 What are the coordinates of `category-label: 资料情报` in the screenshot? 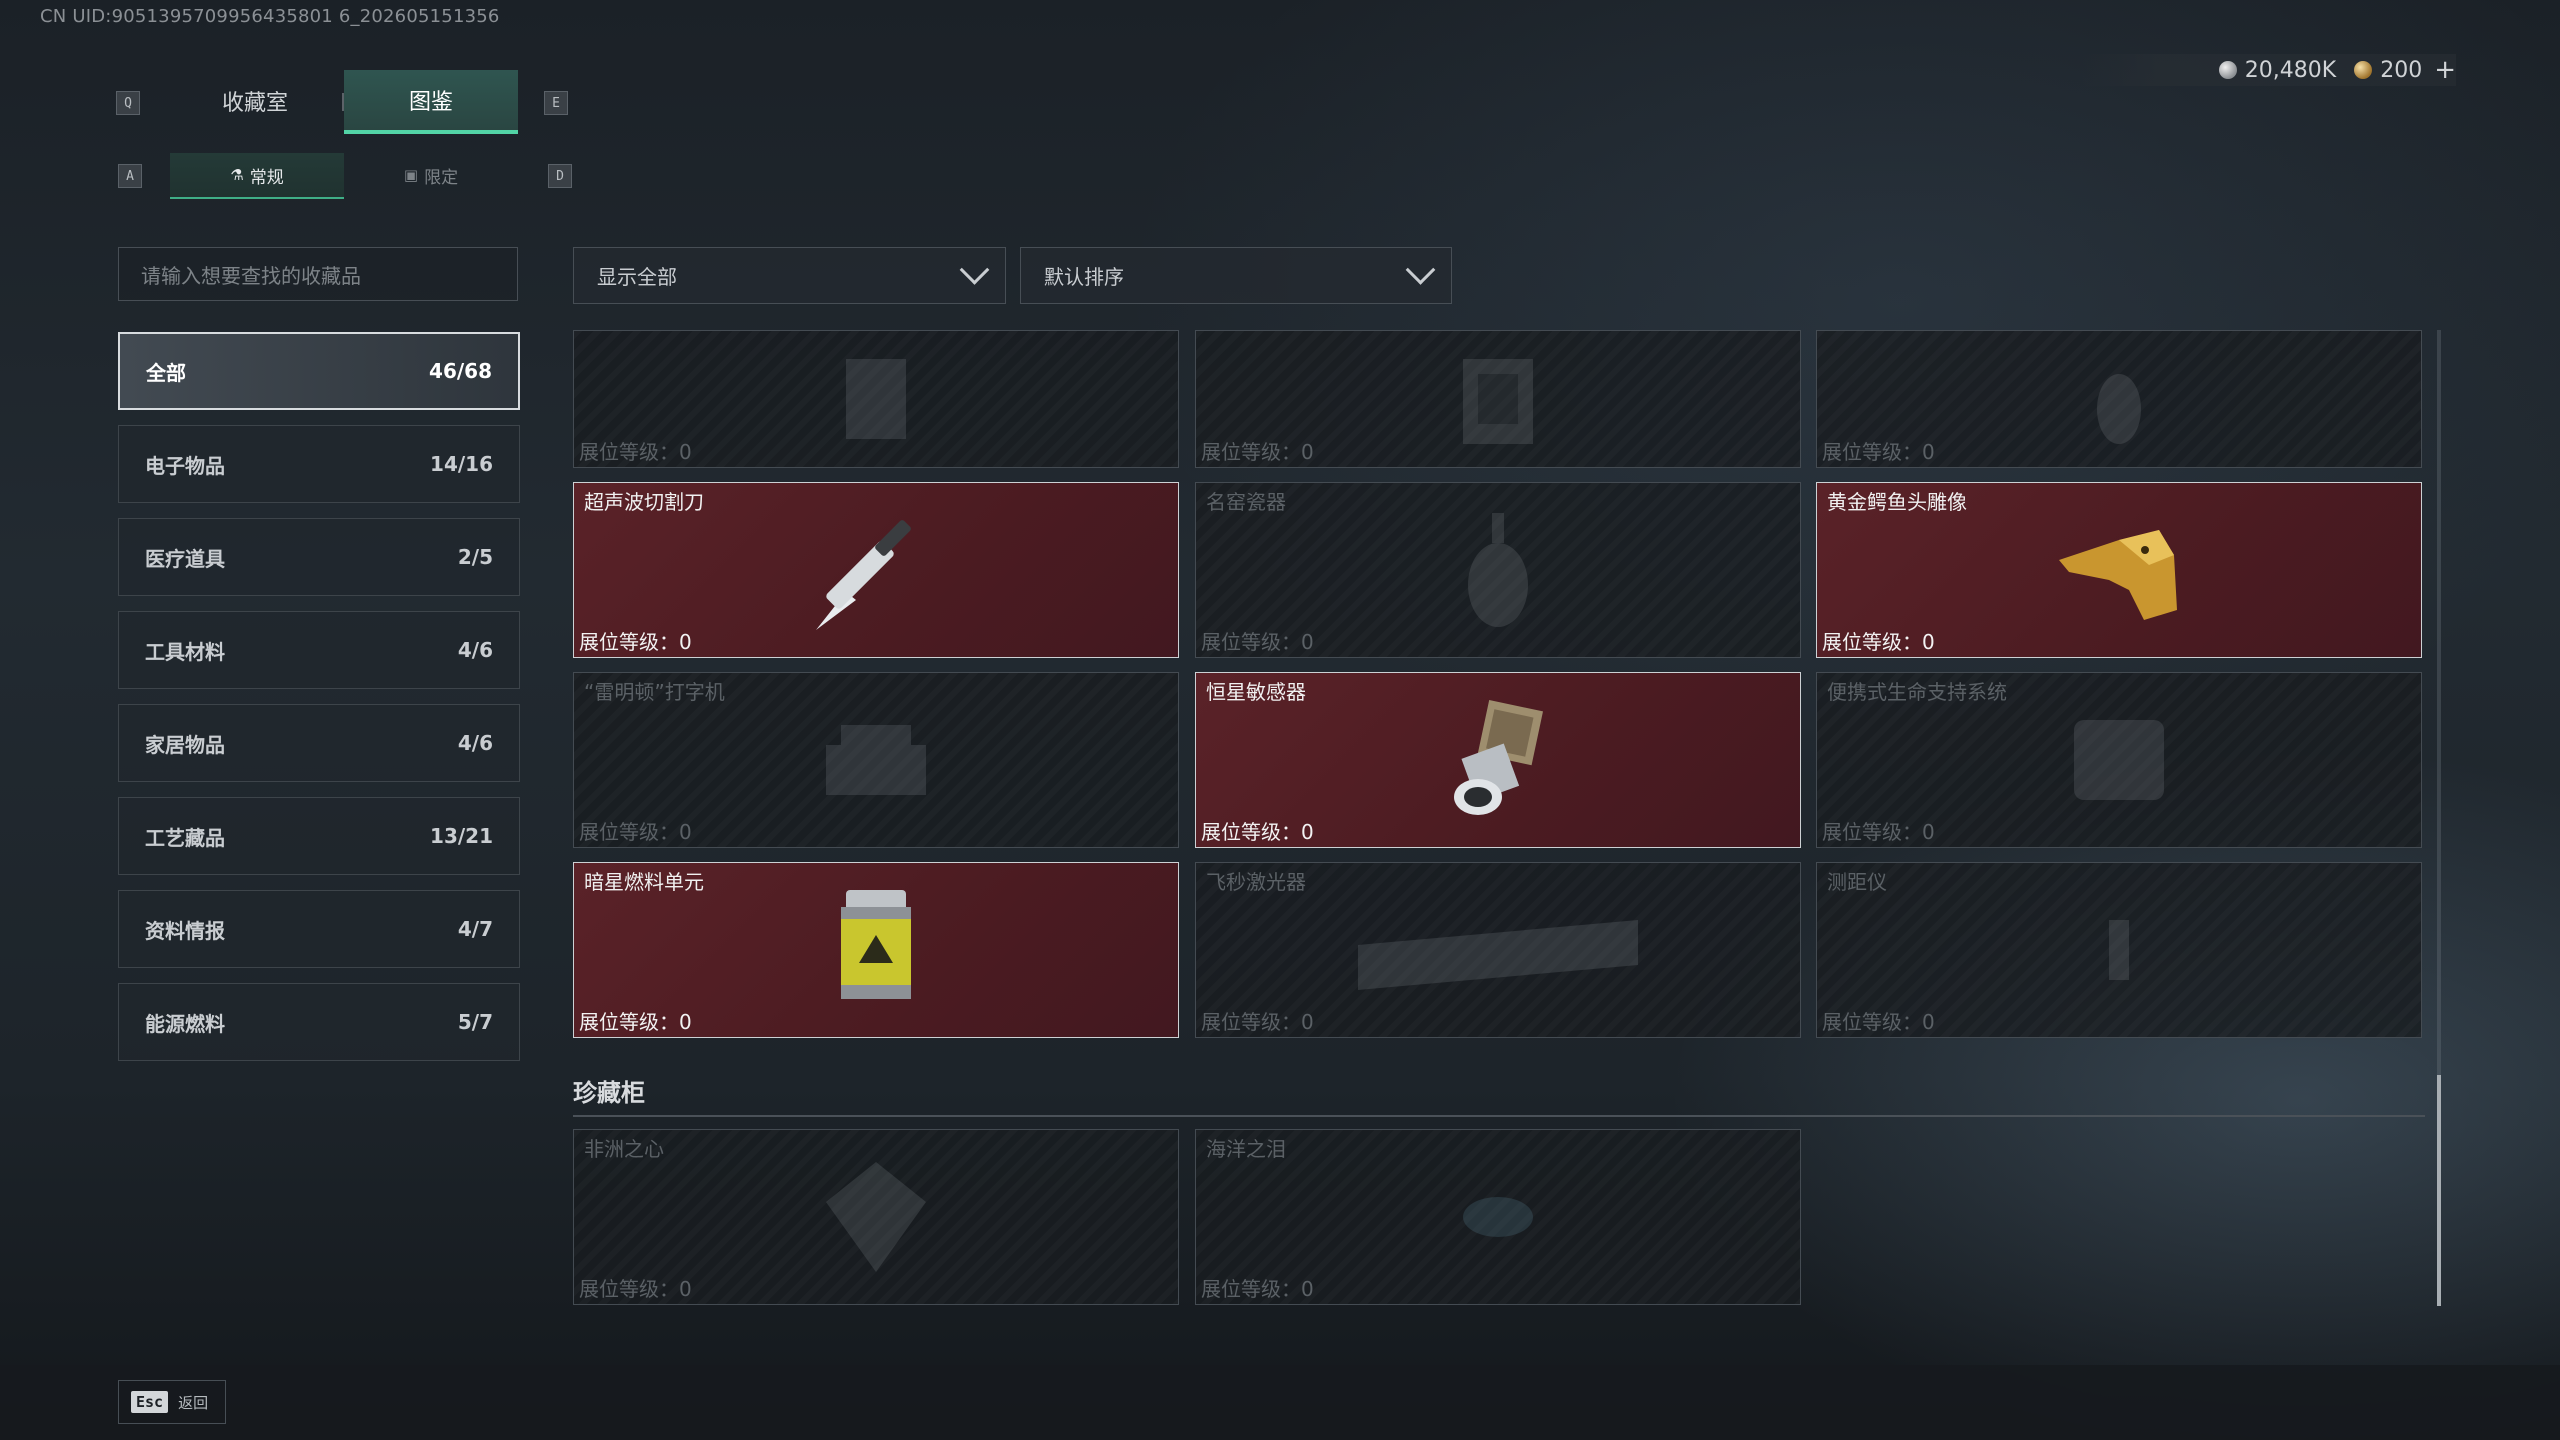 It's located at (185, 930).